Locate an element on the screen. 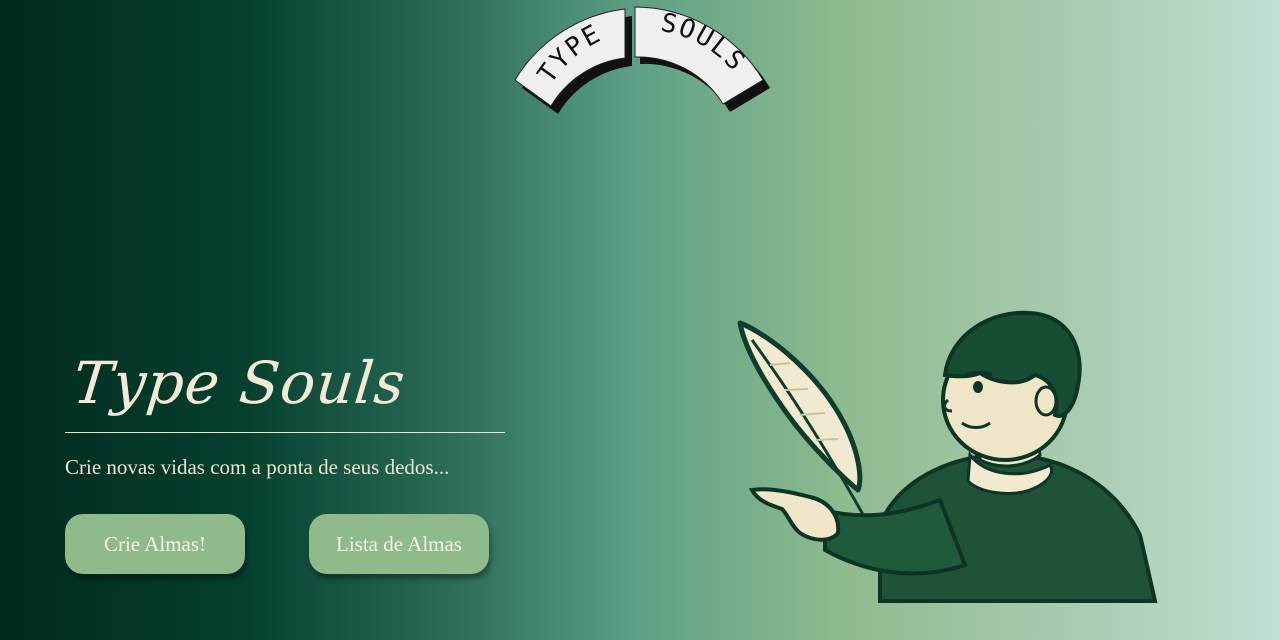  create-souls-button: Crie Almas! is located at coordinates (155, 544).